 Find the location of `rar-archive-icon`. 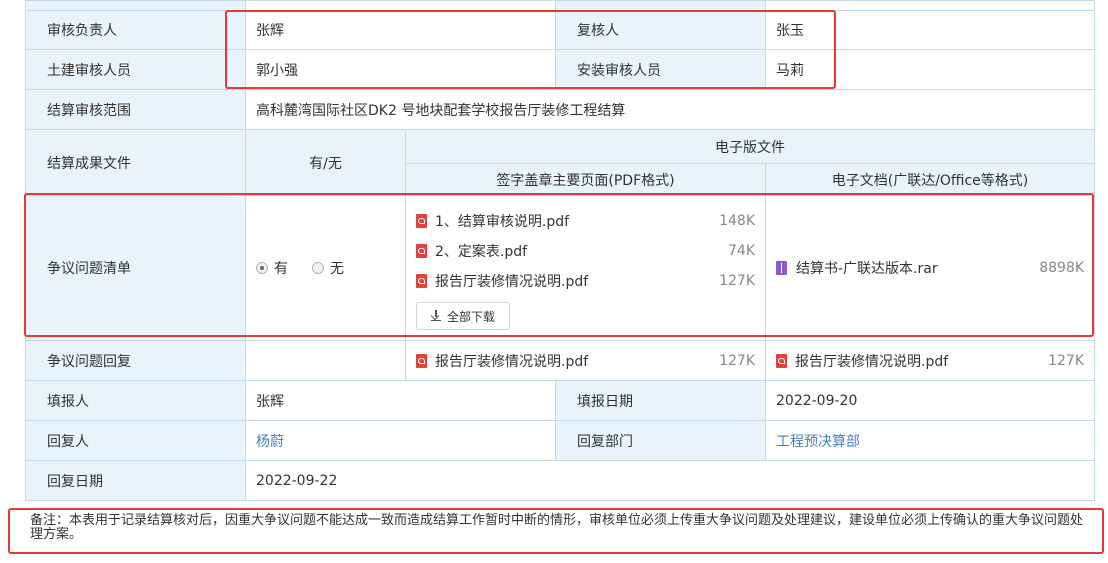

rar-archive-icon is located at coordinates (781, 268).